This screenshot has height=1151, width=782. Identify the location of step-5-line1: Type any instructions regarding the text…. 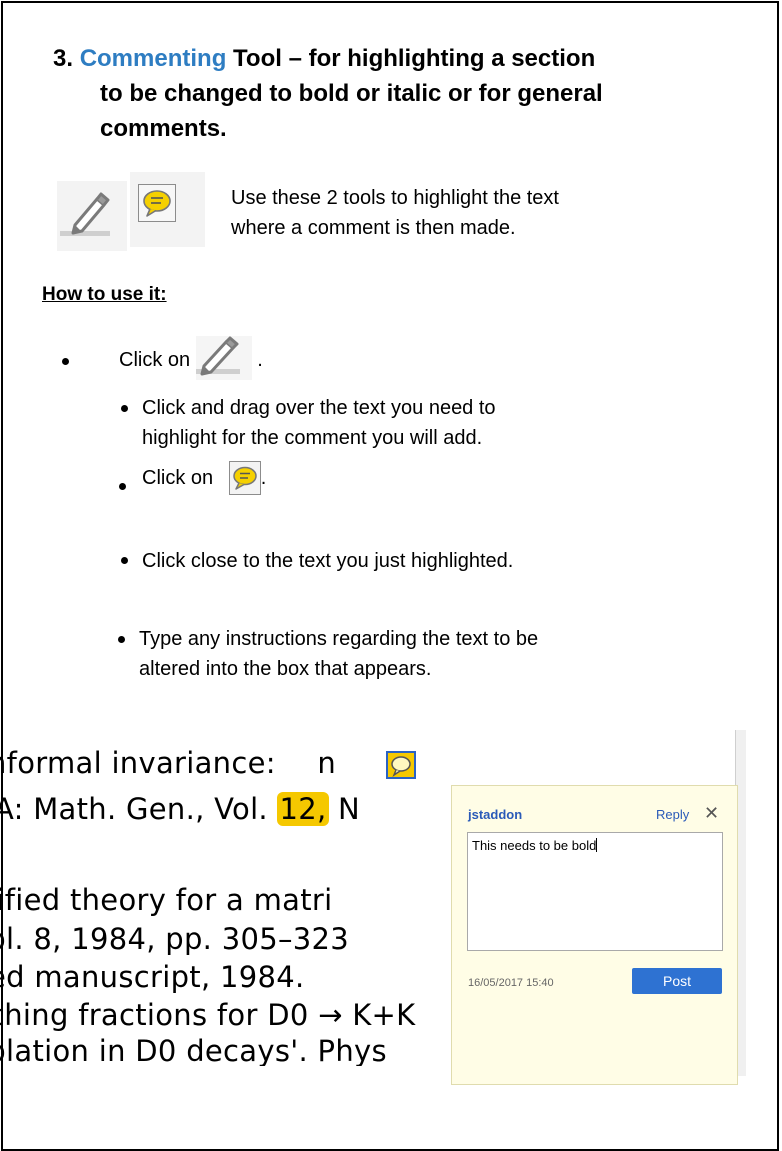
(339, 639).